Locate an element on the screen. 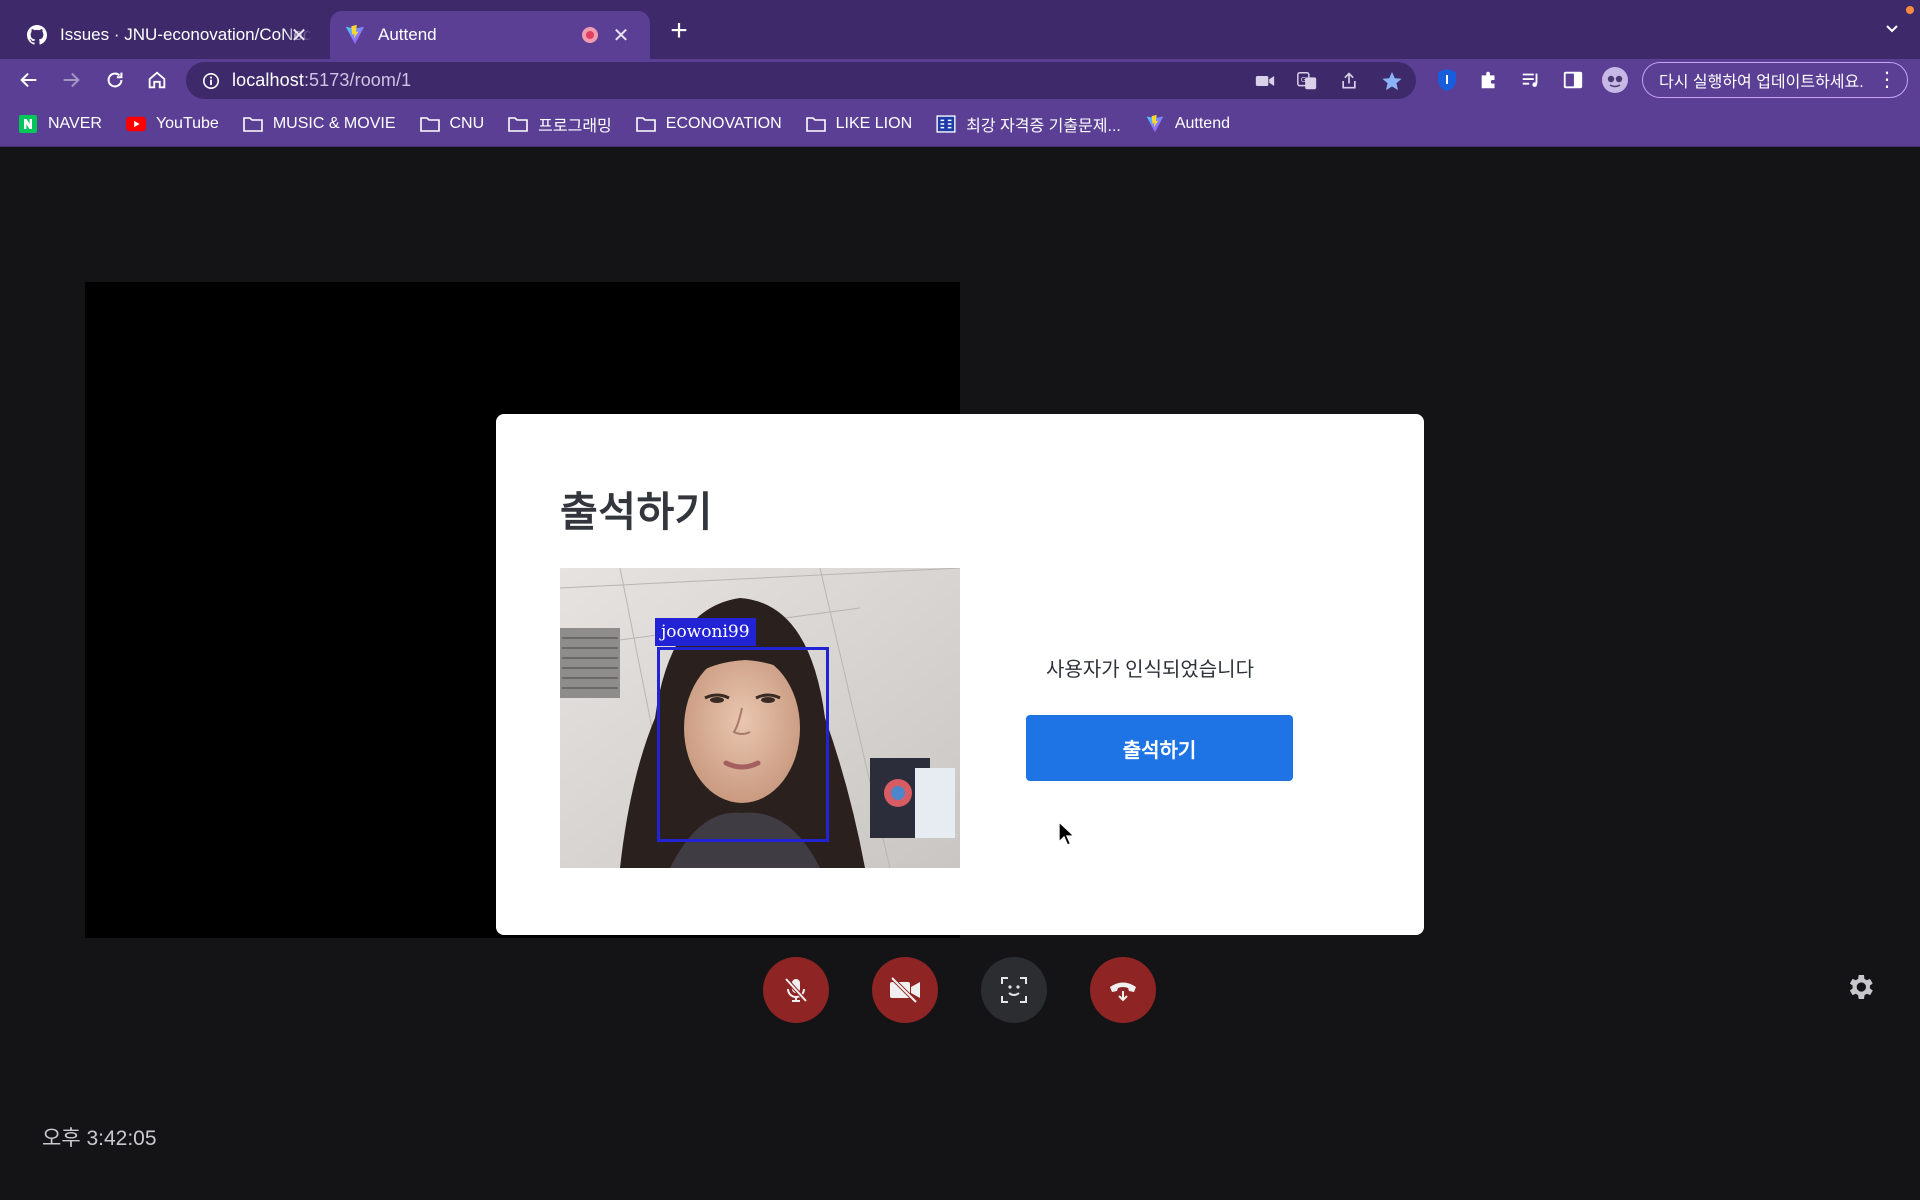 This screenshot has height=1200, width=1920. attendance-face-scan-button is located at coordinates (1014, 990).